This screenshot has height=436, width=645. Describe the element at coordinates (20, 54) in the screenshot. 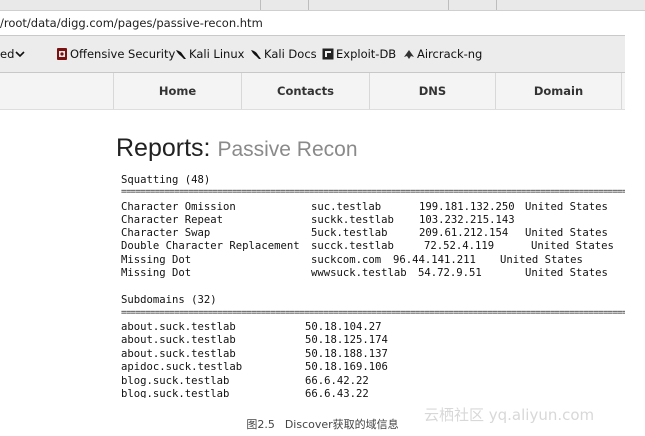

I see `chevron-down-icon` at that location.